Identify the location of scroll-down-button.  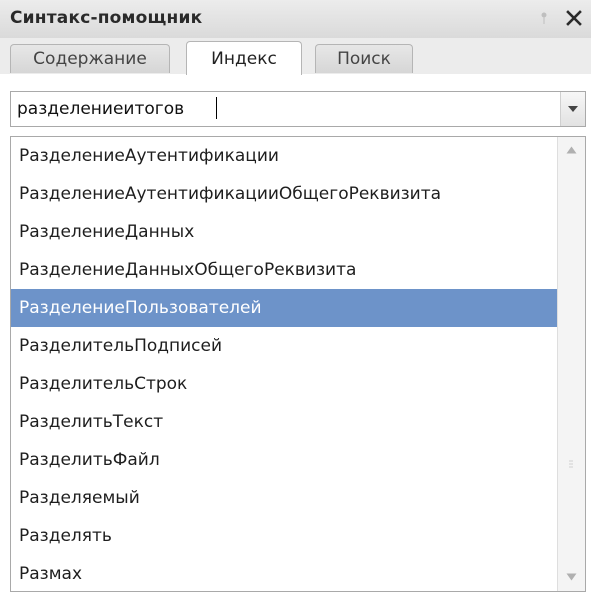
(571, 577).